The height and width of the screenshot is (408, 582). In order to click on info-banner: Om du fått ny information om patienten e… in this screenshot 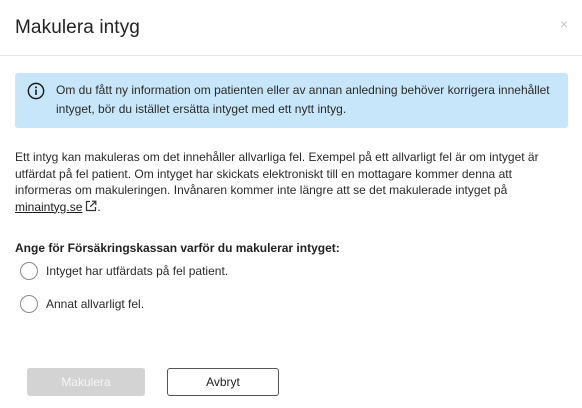, I will do `click(291, 100)`.